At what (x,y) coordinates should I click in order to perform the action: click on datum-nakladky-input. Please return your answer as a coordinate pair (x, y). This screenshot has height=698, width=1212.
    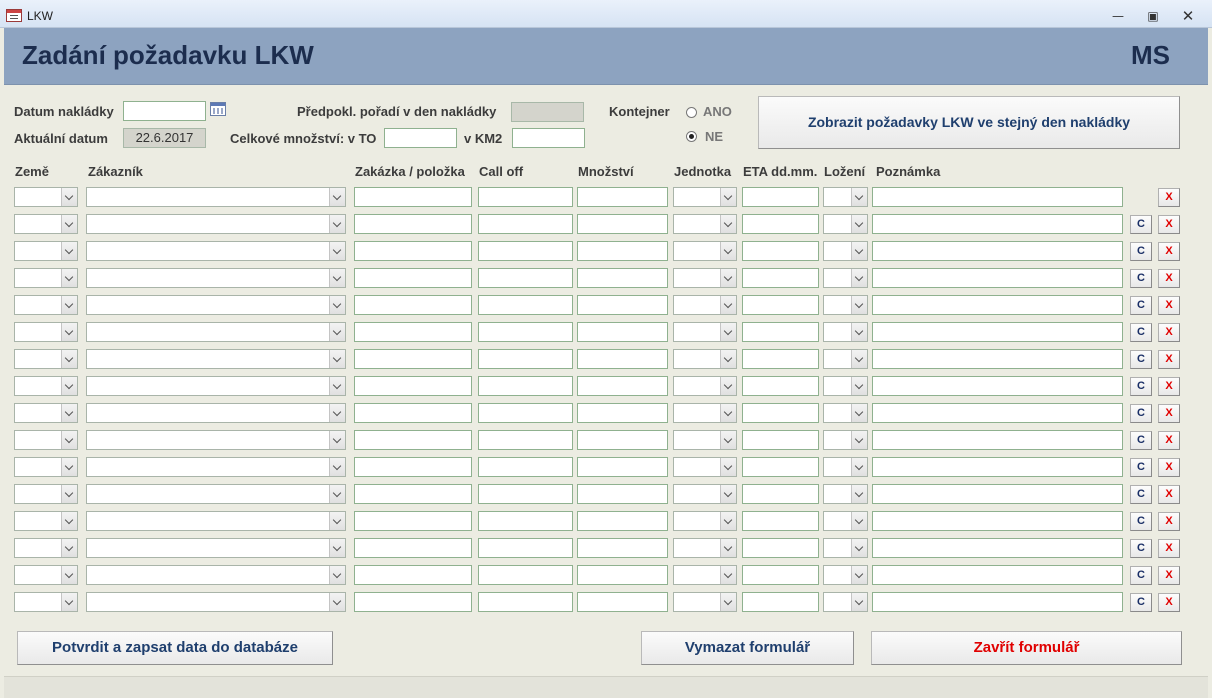
    Looking at the image, I should click on (164, 111).